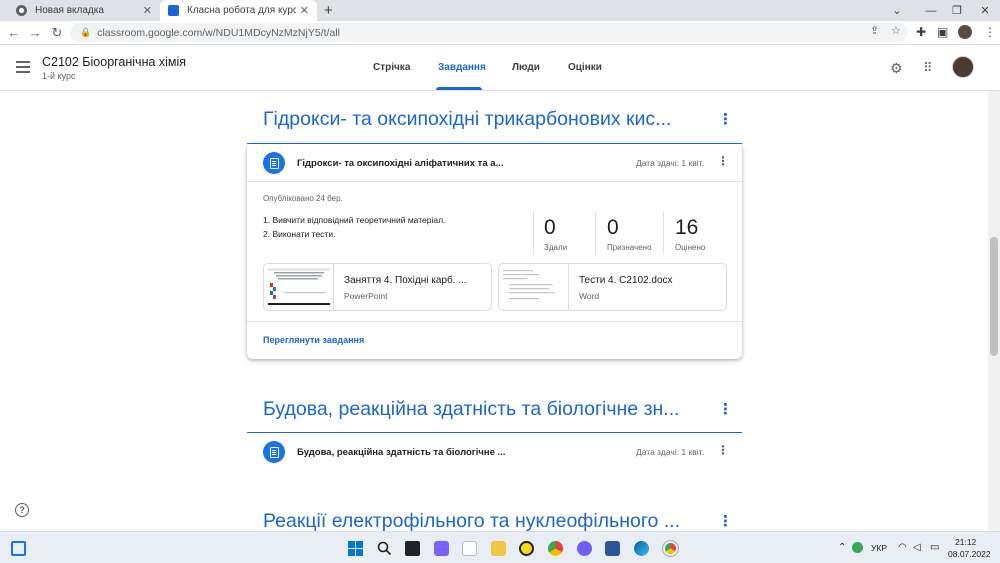 This screenshot has width=1000, height=563. What do you see at coordinates (917, 547) in the screenshot?
I see `volume-icon: ◁` at bounding box center [917, 547].